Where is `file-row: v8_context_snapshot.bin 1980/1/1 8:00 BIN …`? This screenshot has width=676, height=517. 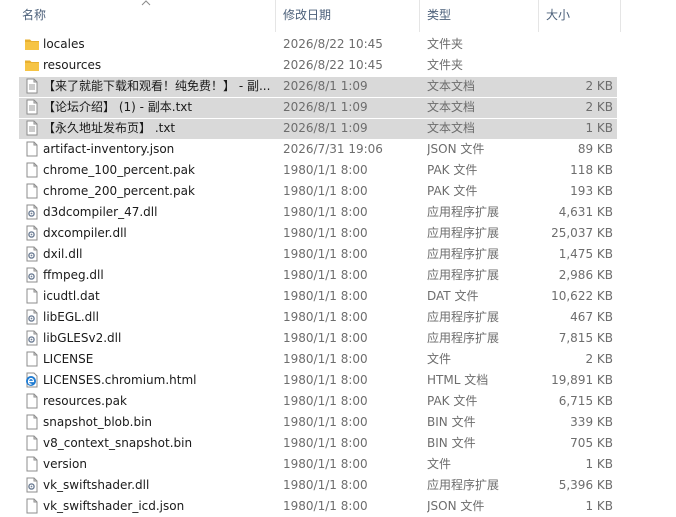 file-row: v8_context_snapshot.bin 1980/1/1 8:00 BIN … is located at coordinates (338, 443).